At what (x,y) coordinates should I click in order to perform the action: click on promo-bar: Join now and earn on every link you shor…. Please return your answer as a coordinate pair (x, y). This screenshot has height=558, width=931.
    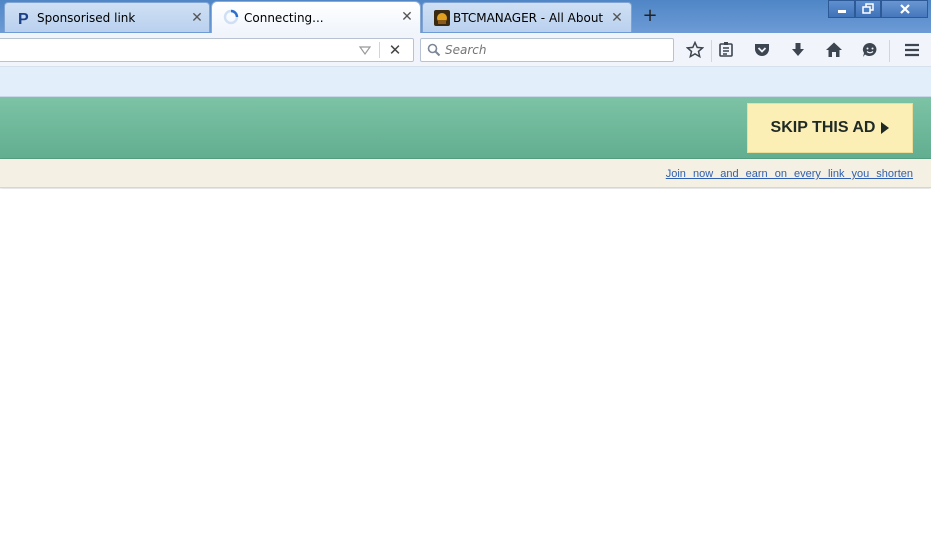
    Looking at the image, I should click on (465, 173).